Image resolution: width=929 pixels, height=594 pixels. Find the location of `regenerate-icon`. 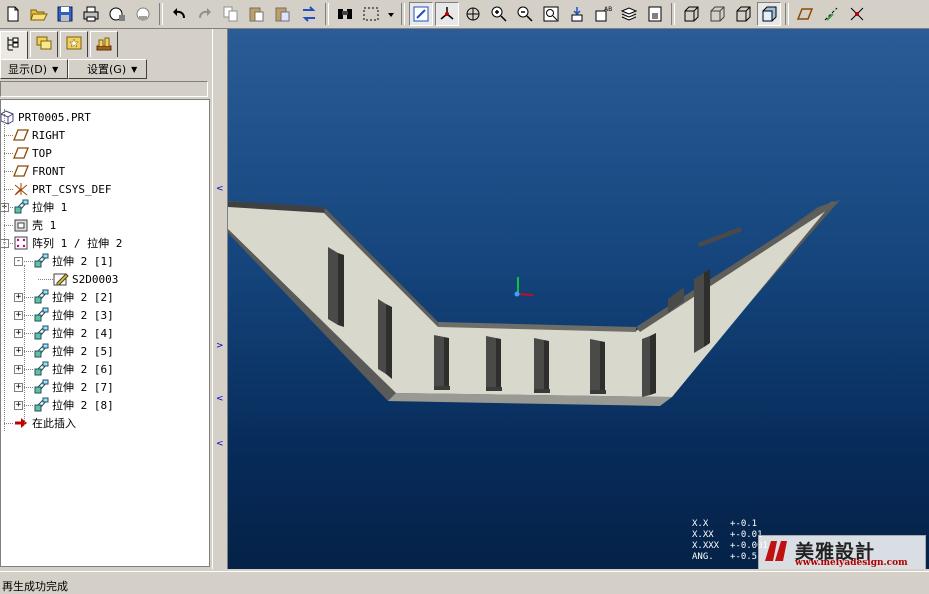

regenerate-icon is located at coordinates (309, 14).